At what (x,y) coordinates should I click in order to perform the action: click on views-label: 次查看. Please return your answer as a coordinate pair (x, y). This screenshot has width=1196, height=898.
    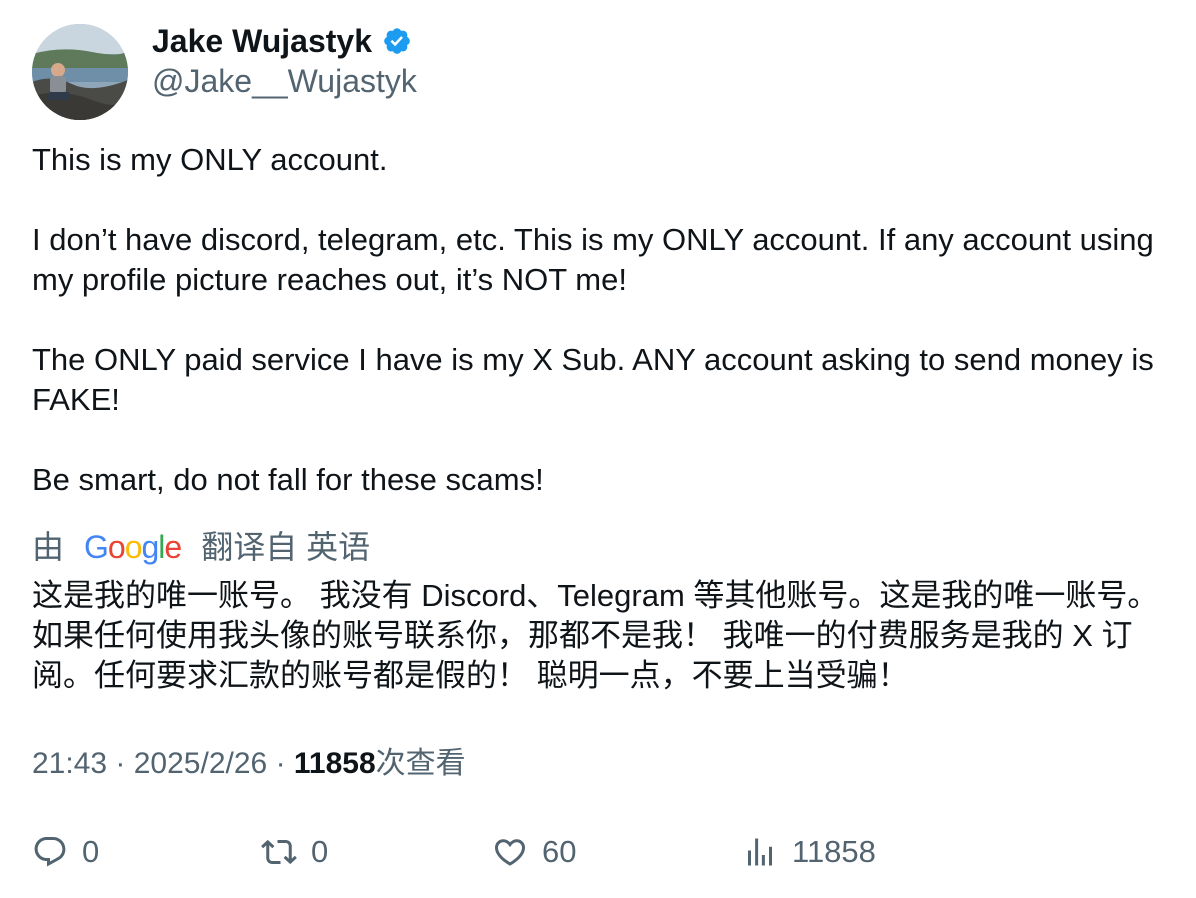
    Looking at the image, I should click on (420, 763).